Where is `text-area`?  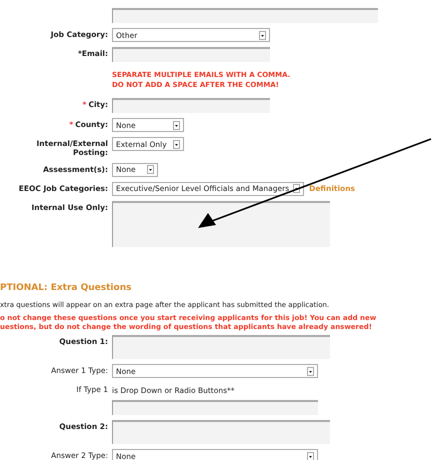
text-area is located at coordinates (221, 223).